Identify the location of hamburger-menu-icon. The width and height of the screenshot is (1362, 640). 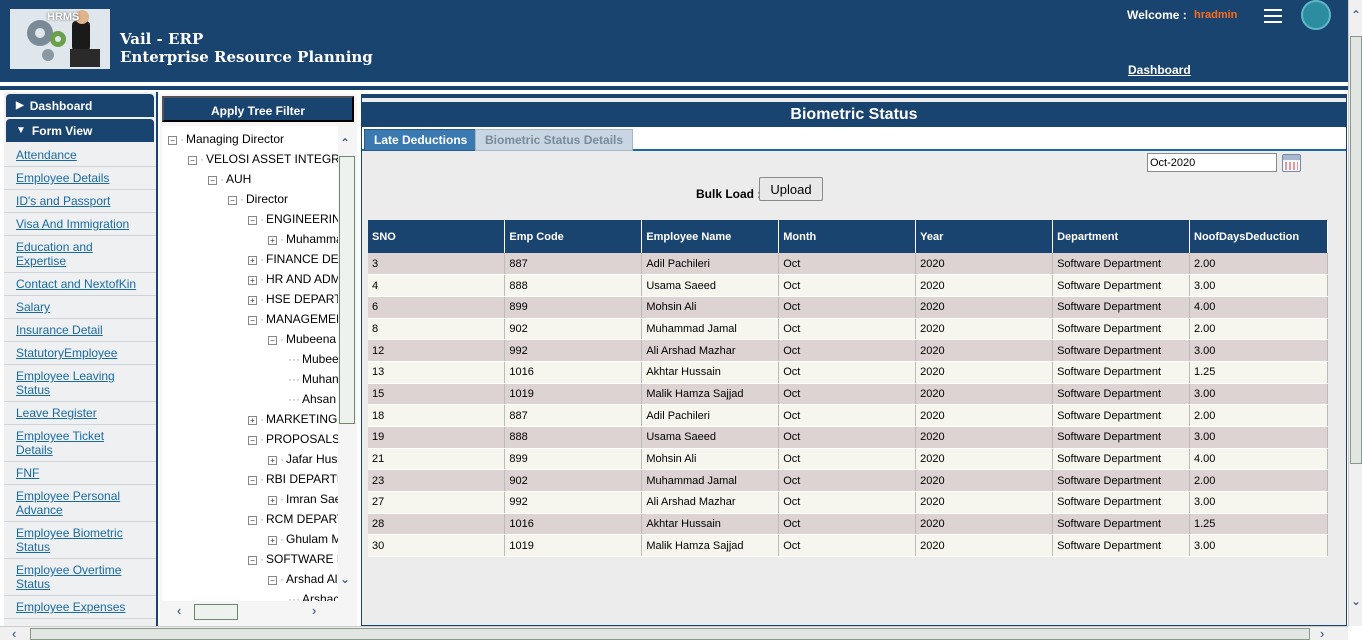
(1273, 16).